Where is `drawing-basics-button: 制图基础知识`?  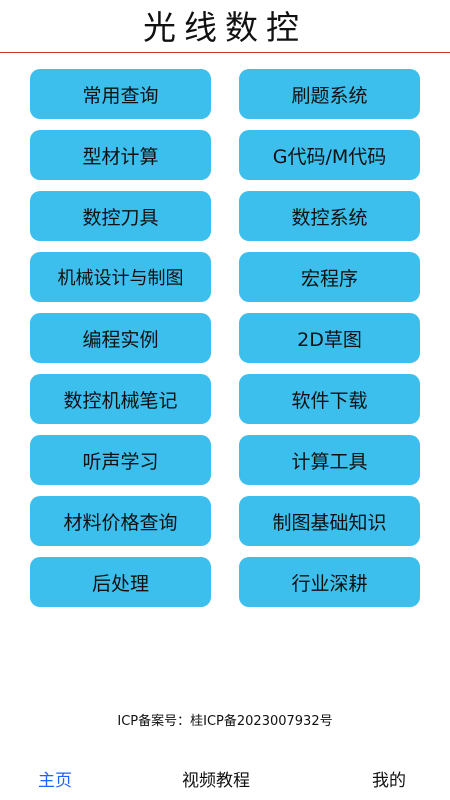 drawing-basics-button: 制图基础知识 is located at coordinates (329, 521).